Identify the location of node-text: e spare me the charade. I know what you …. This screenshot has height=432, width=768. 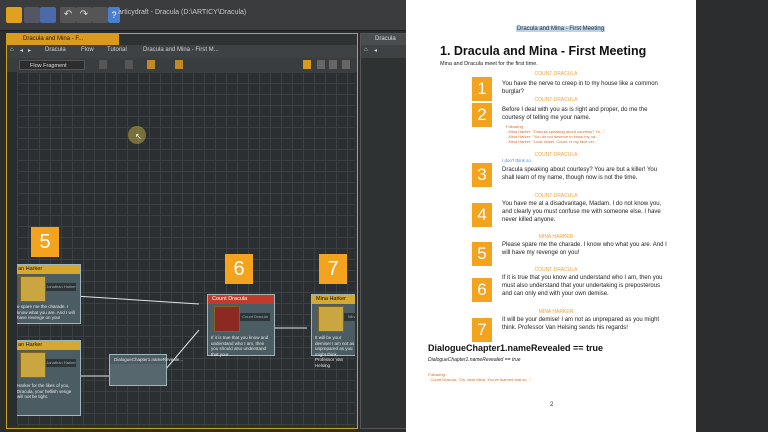
(46, 312).